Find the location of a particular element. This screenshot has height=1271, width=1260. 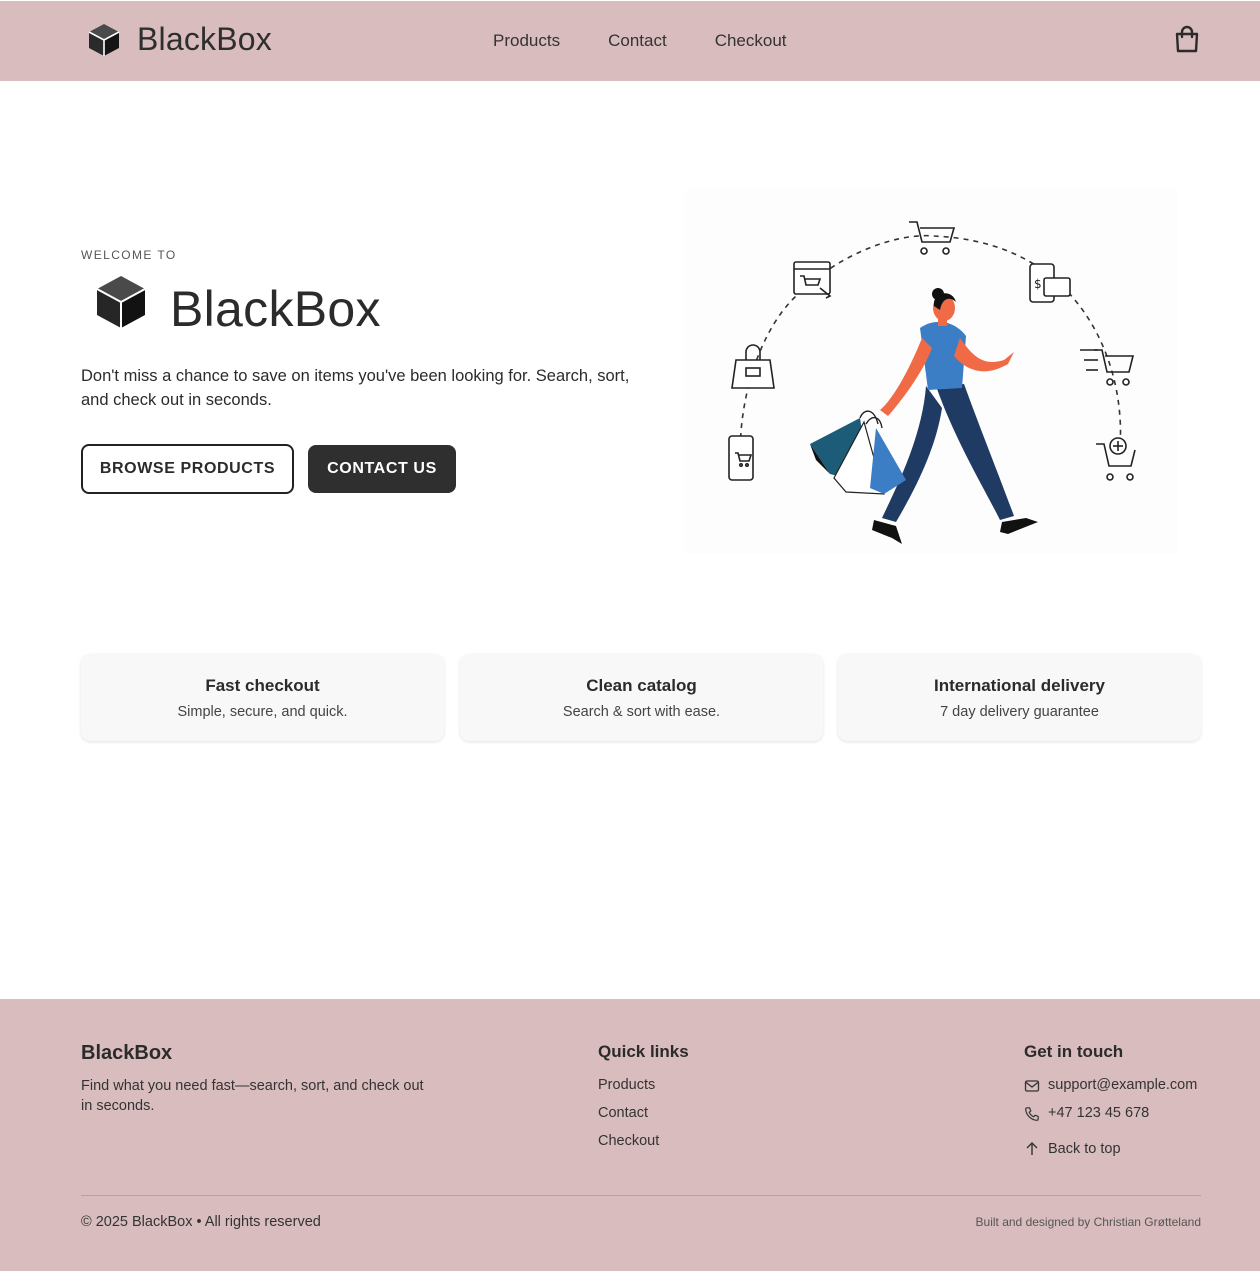

feature-card-clean-catalog: Clean catalog Search & sort with ease. is located at coordinates (641, 697).